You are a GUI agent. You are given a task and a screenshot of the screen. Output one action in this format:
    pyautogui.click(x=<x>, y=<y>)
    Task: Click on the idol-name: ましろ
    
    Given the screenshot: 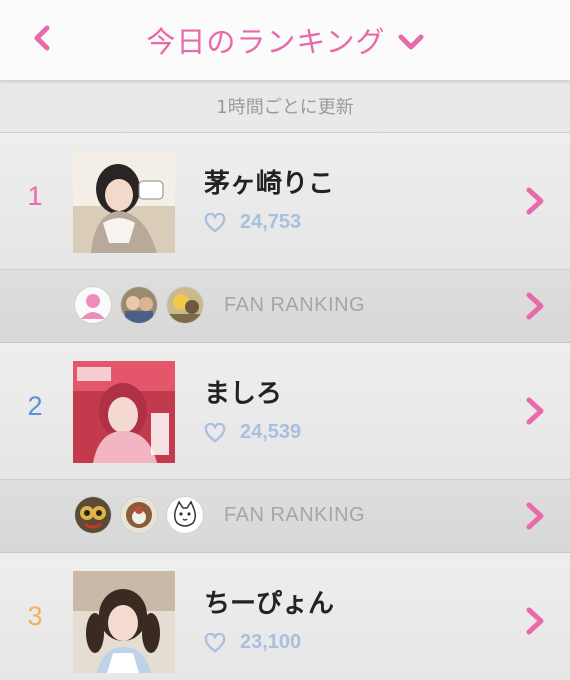 What is the action you would take?
    pyautogui.click(x=243, y=394)
    